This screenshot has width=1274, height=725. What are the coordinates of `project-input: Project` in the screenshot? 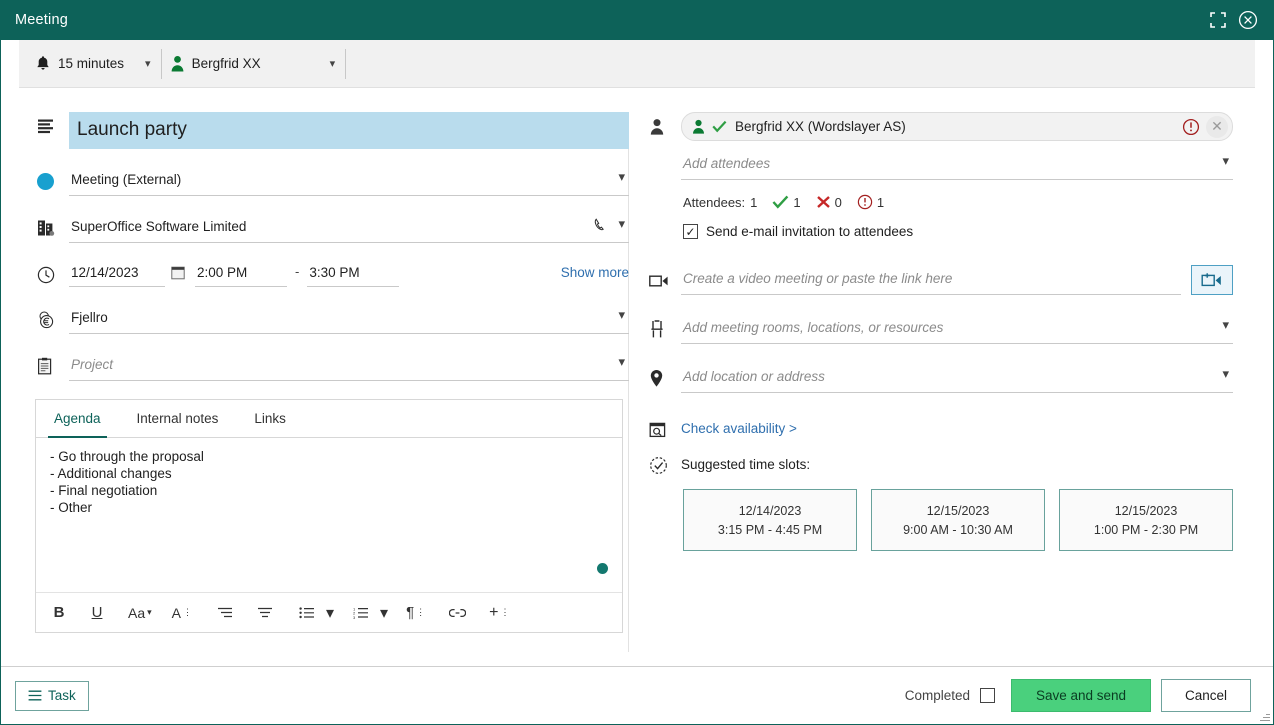 It's located at (349, 366).